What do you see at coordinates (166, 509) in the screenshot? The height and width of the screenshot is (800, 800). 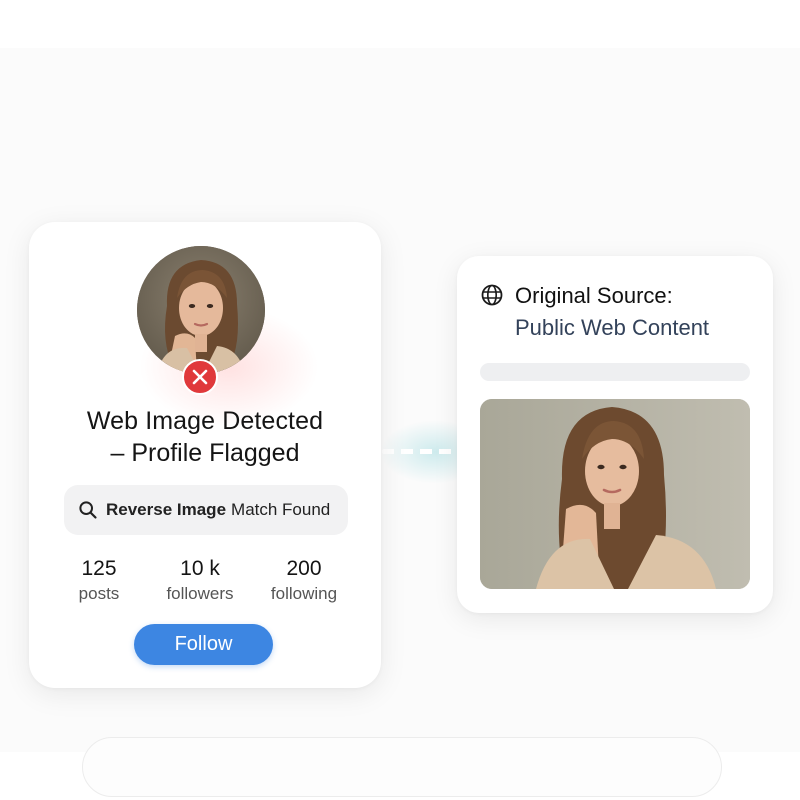 I see `match-strong-text: Reverse Image` at bounding box center [166, 509].